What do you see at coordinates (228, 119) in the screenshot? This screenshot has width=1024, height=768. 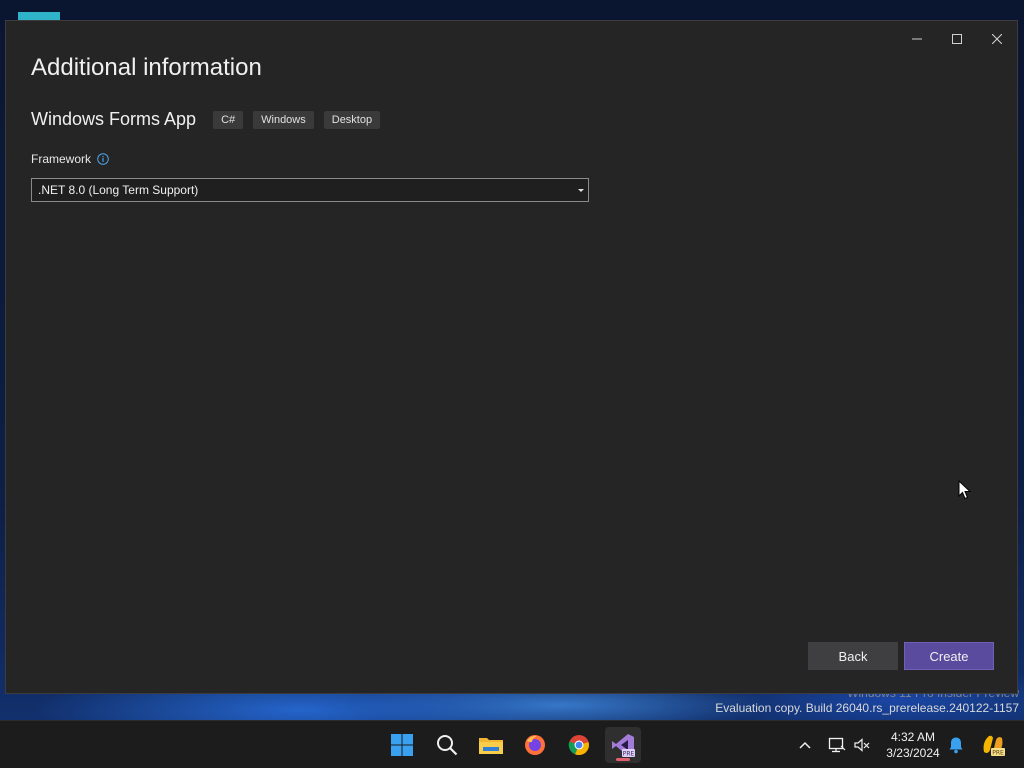 I see `tag-language: C#` at bounding box center [228, 119].